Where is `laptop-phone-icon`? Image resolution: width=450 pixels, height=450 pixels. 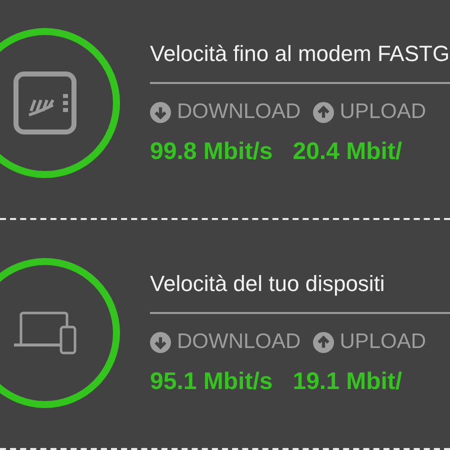
laptop-phone-icon is located at coordinates (45, 333).